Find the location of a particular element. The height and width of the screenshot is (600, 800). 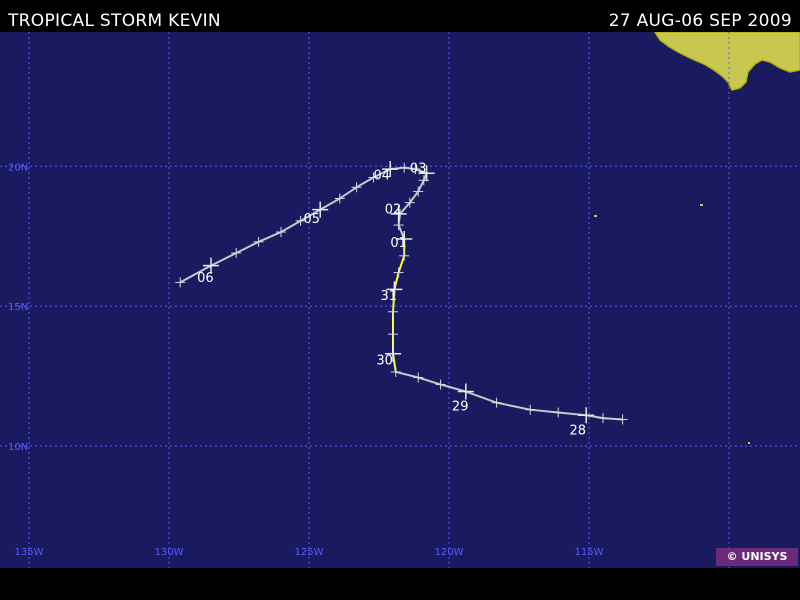

lon-label: 130W is located at coordinates (169, 552).